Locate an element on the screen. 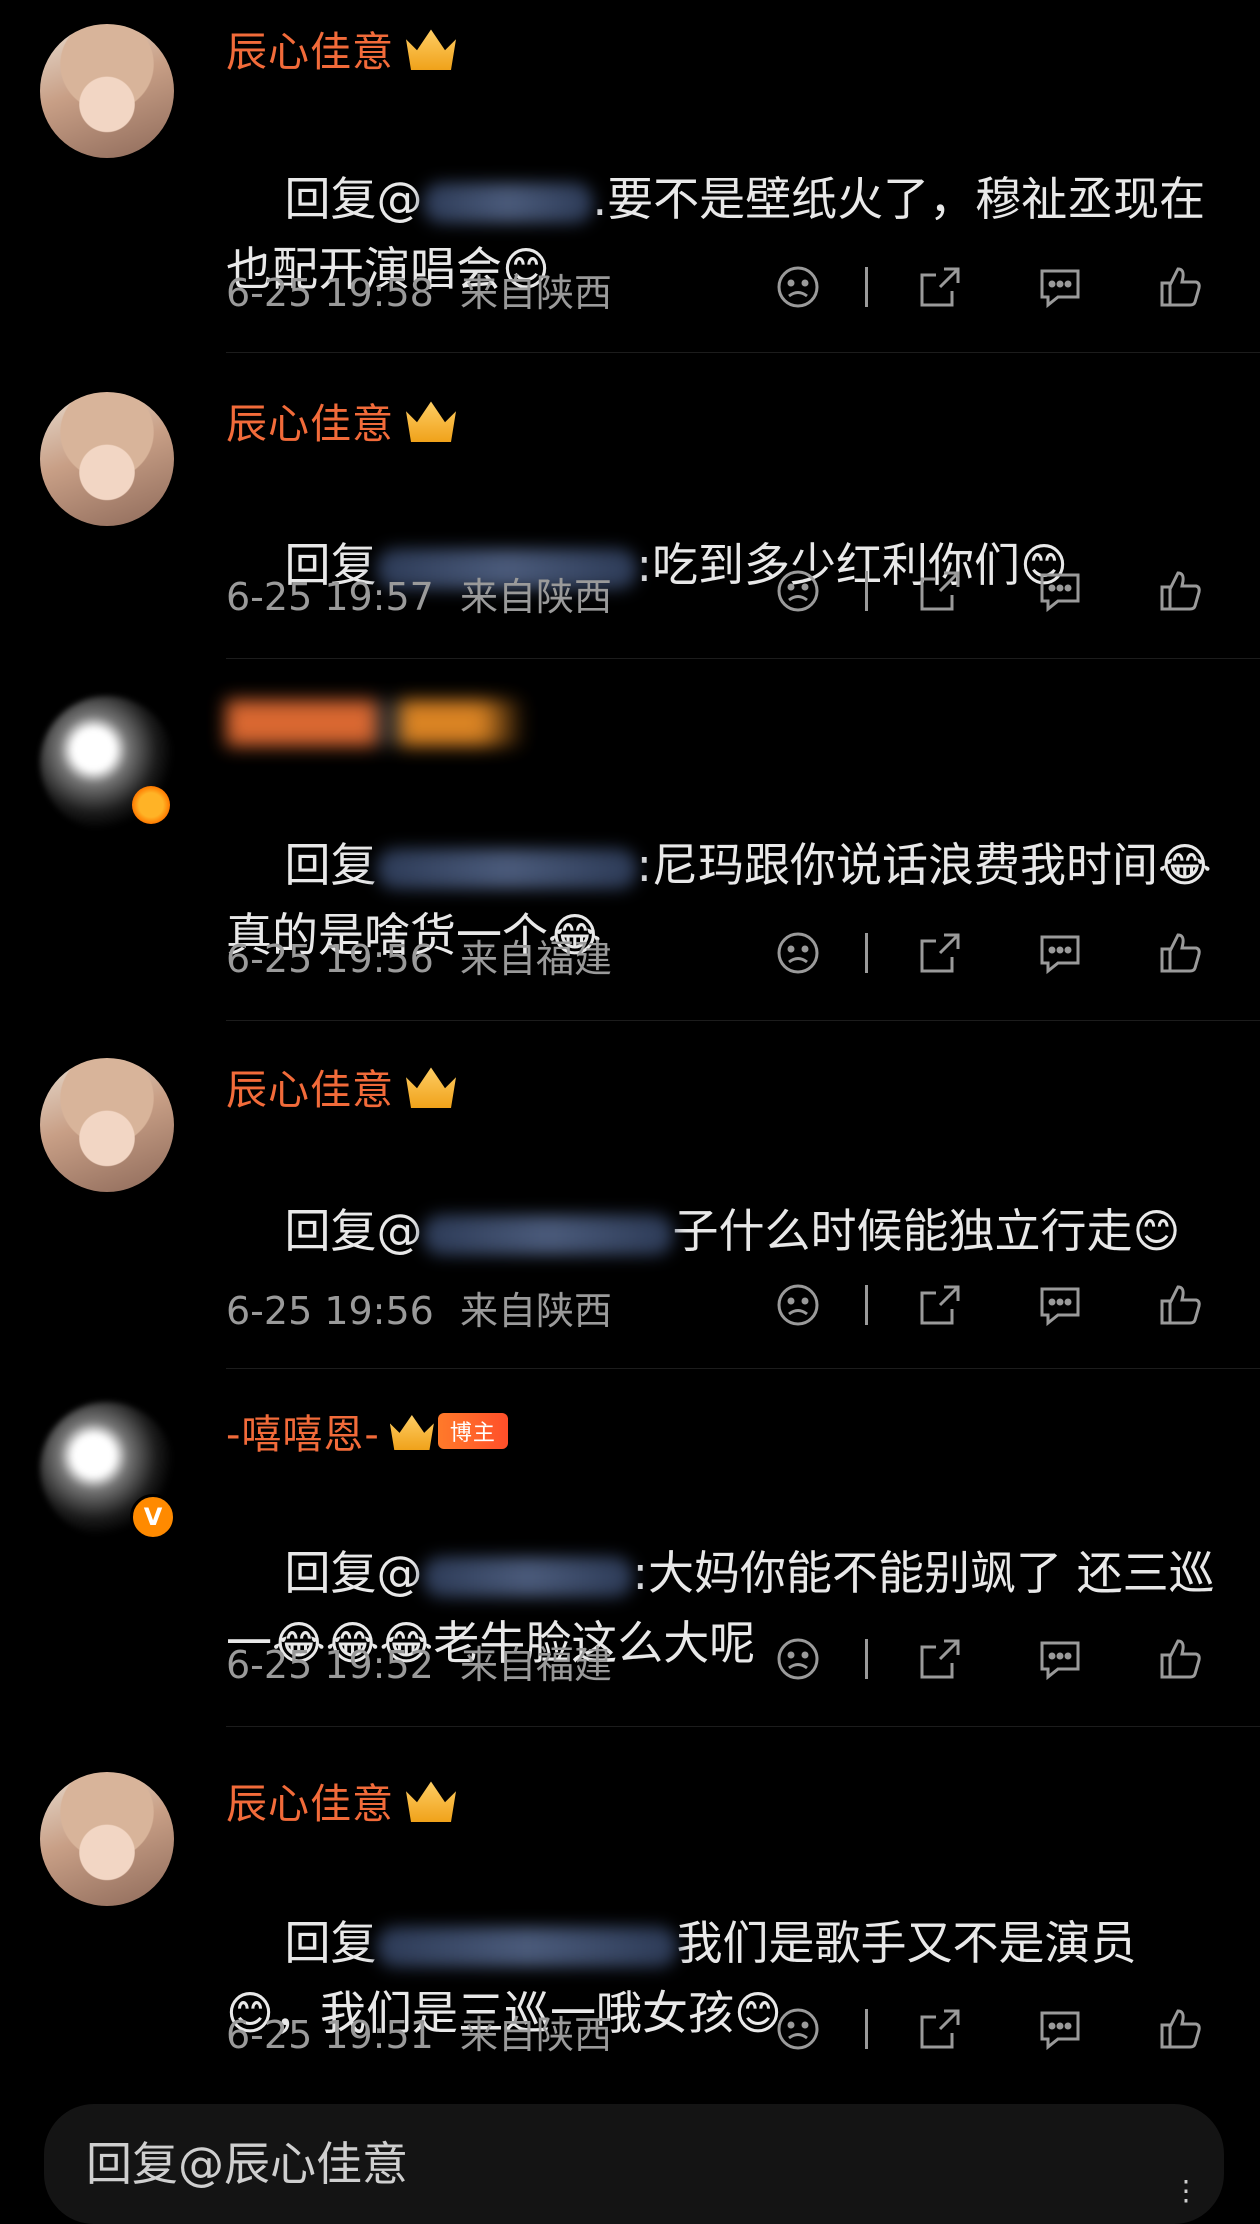  comment-time: 6-25 19:57 is located at coordinates (330, 597).